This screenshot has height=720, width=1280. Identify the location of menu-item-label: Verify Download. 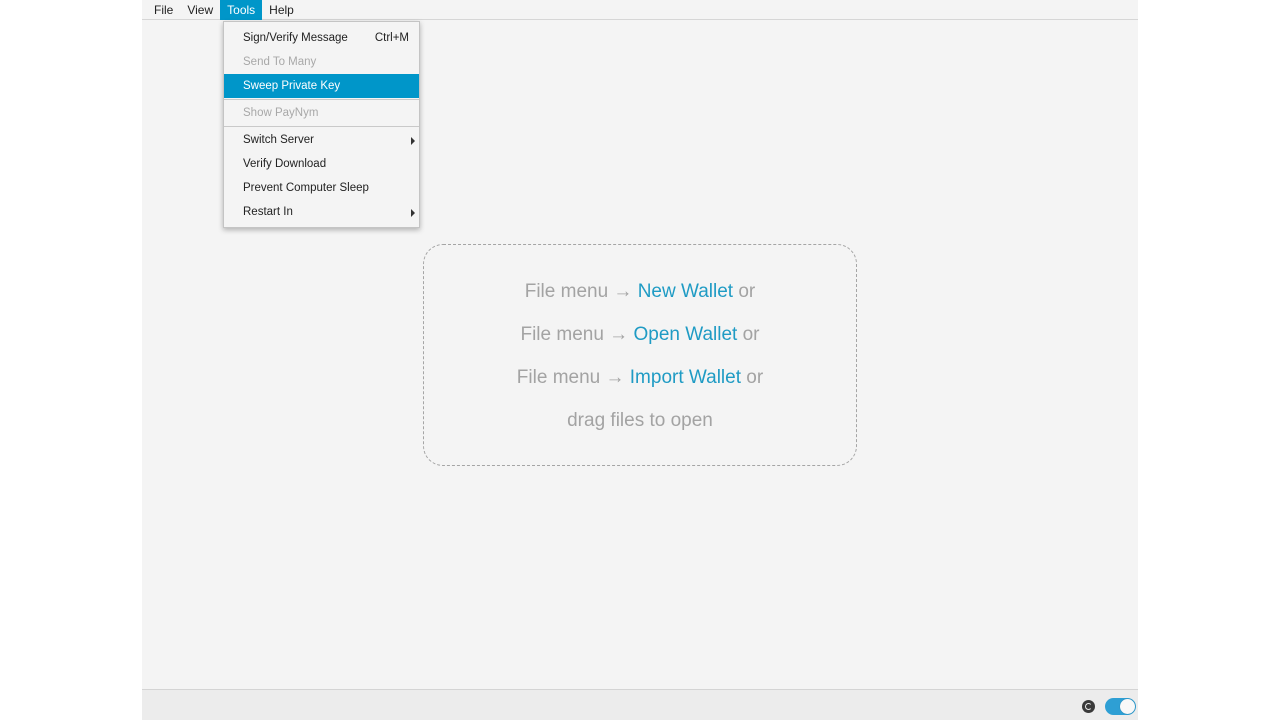
(285, 164).